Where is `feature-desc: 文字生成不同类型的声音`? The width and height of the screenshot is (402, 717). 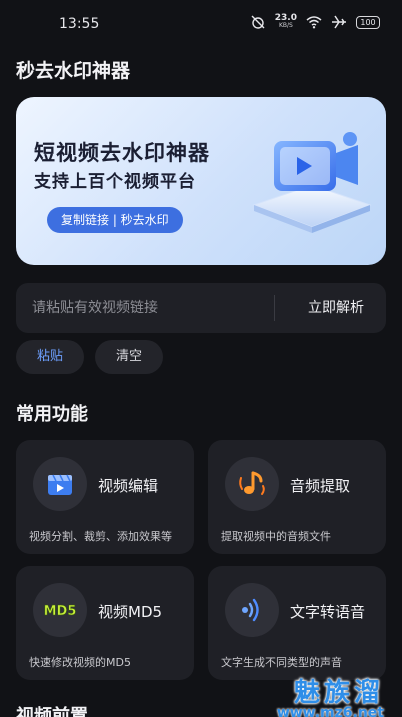 feature-desc: 文字生成不同类型的声音 is located at coordinates (281, 662).